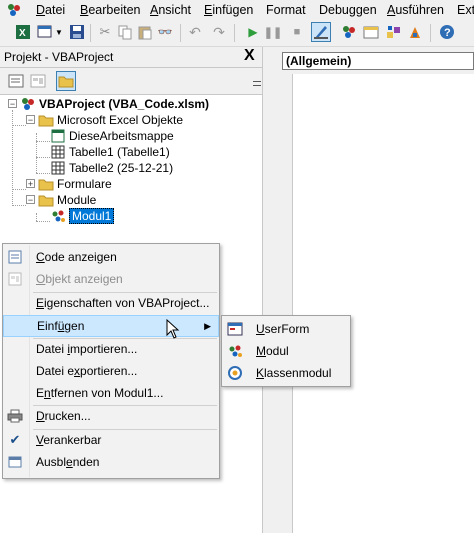  I want to click on tree-node-label: VBAProject (VBA_Code.xlsm), so click(124, 104).